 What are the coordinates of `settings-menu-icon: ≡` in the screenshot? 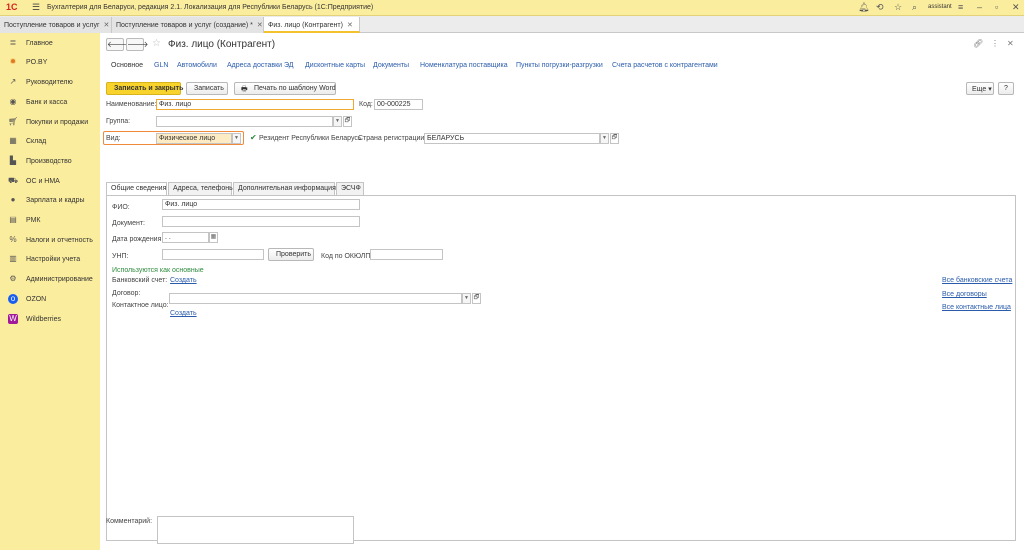 It's located at (960, 7).